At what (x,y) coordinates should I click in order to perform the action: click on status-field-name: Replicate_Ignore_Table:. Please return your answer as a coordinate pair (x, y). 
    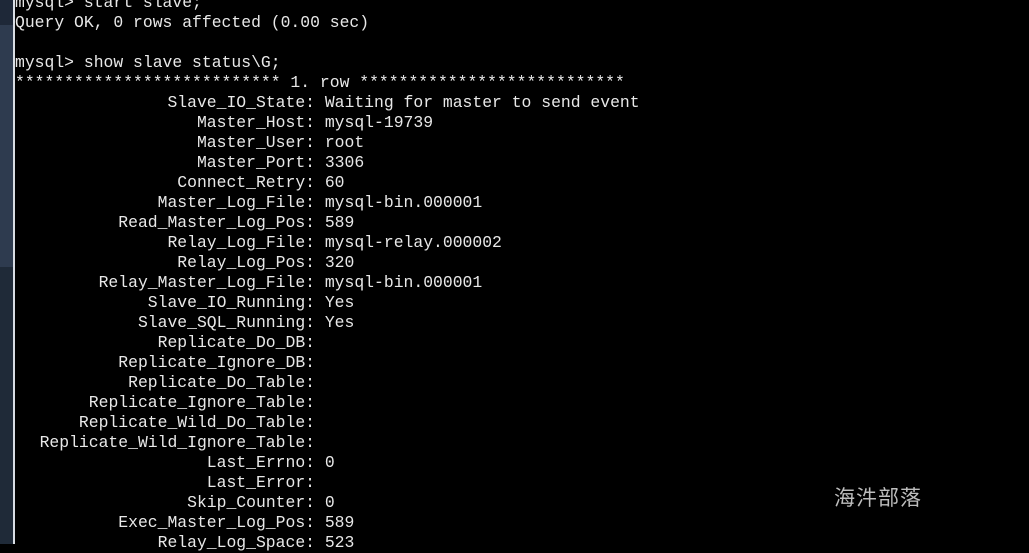
    Looking at the image, I should click on (201, 402).